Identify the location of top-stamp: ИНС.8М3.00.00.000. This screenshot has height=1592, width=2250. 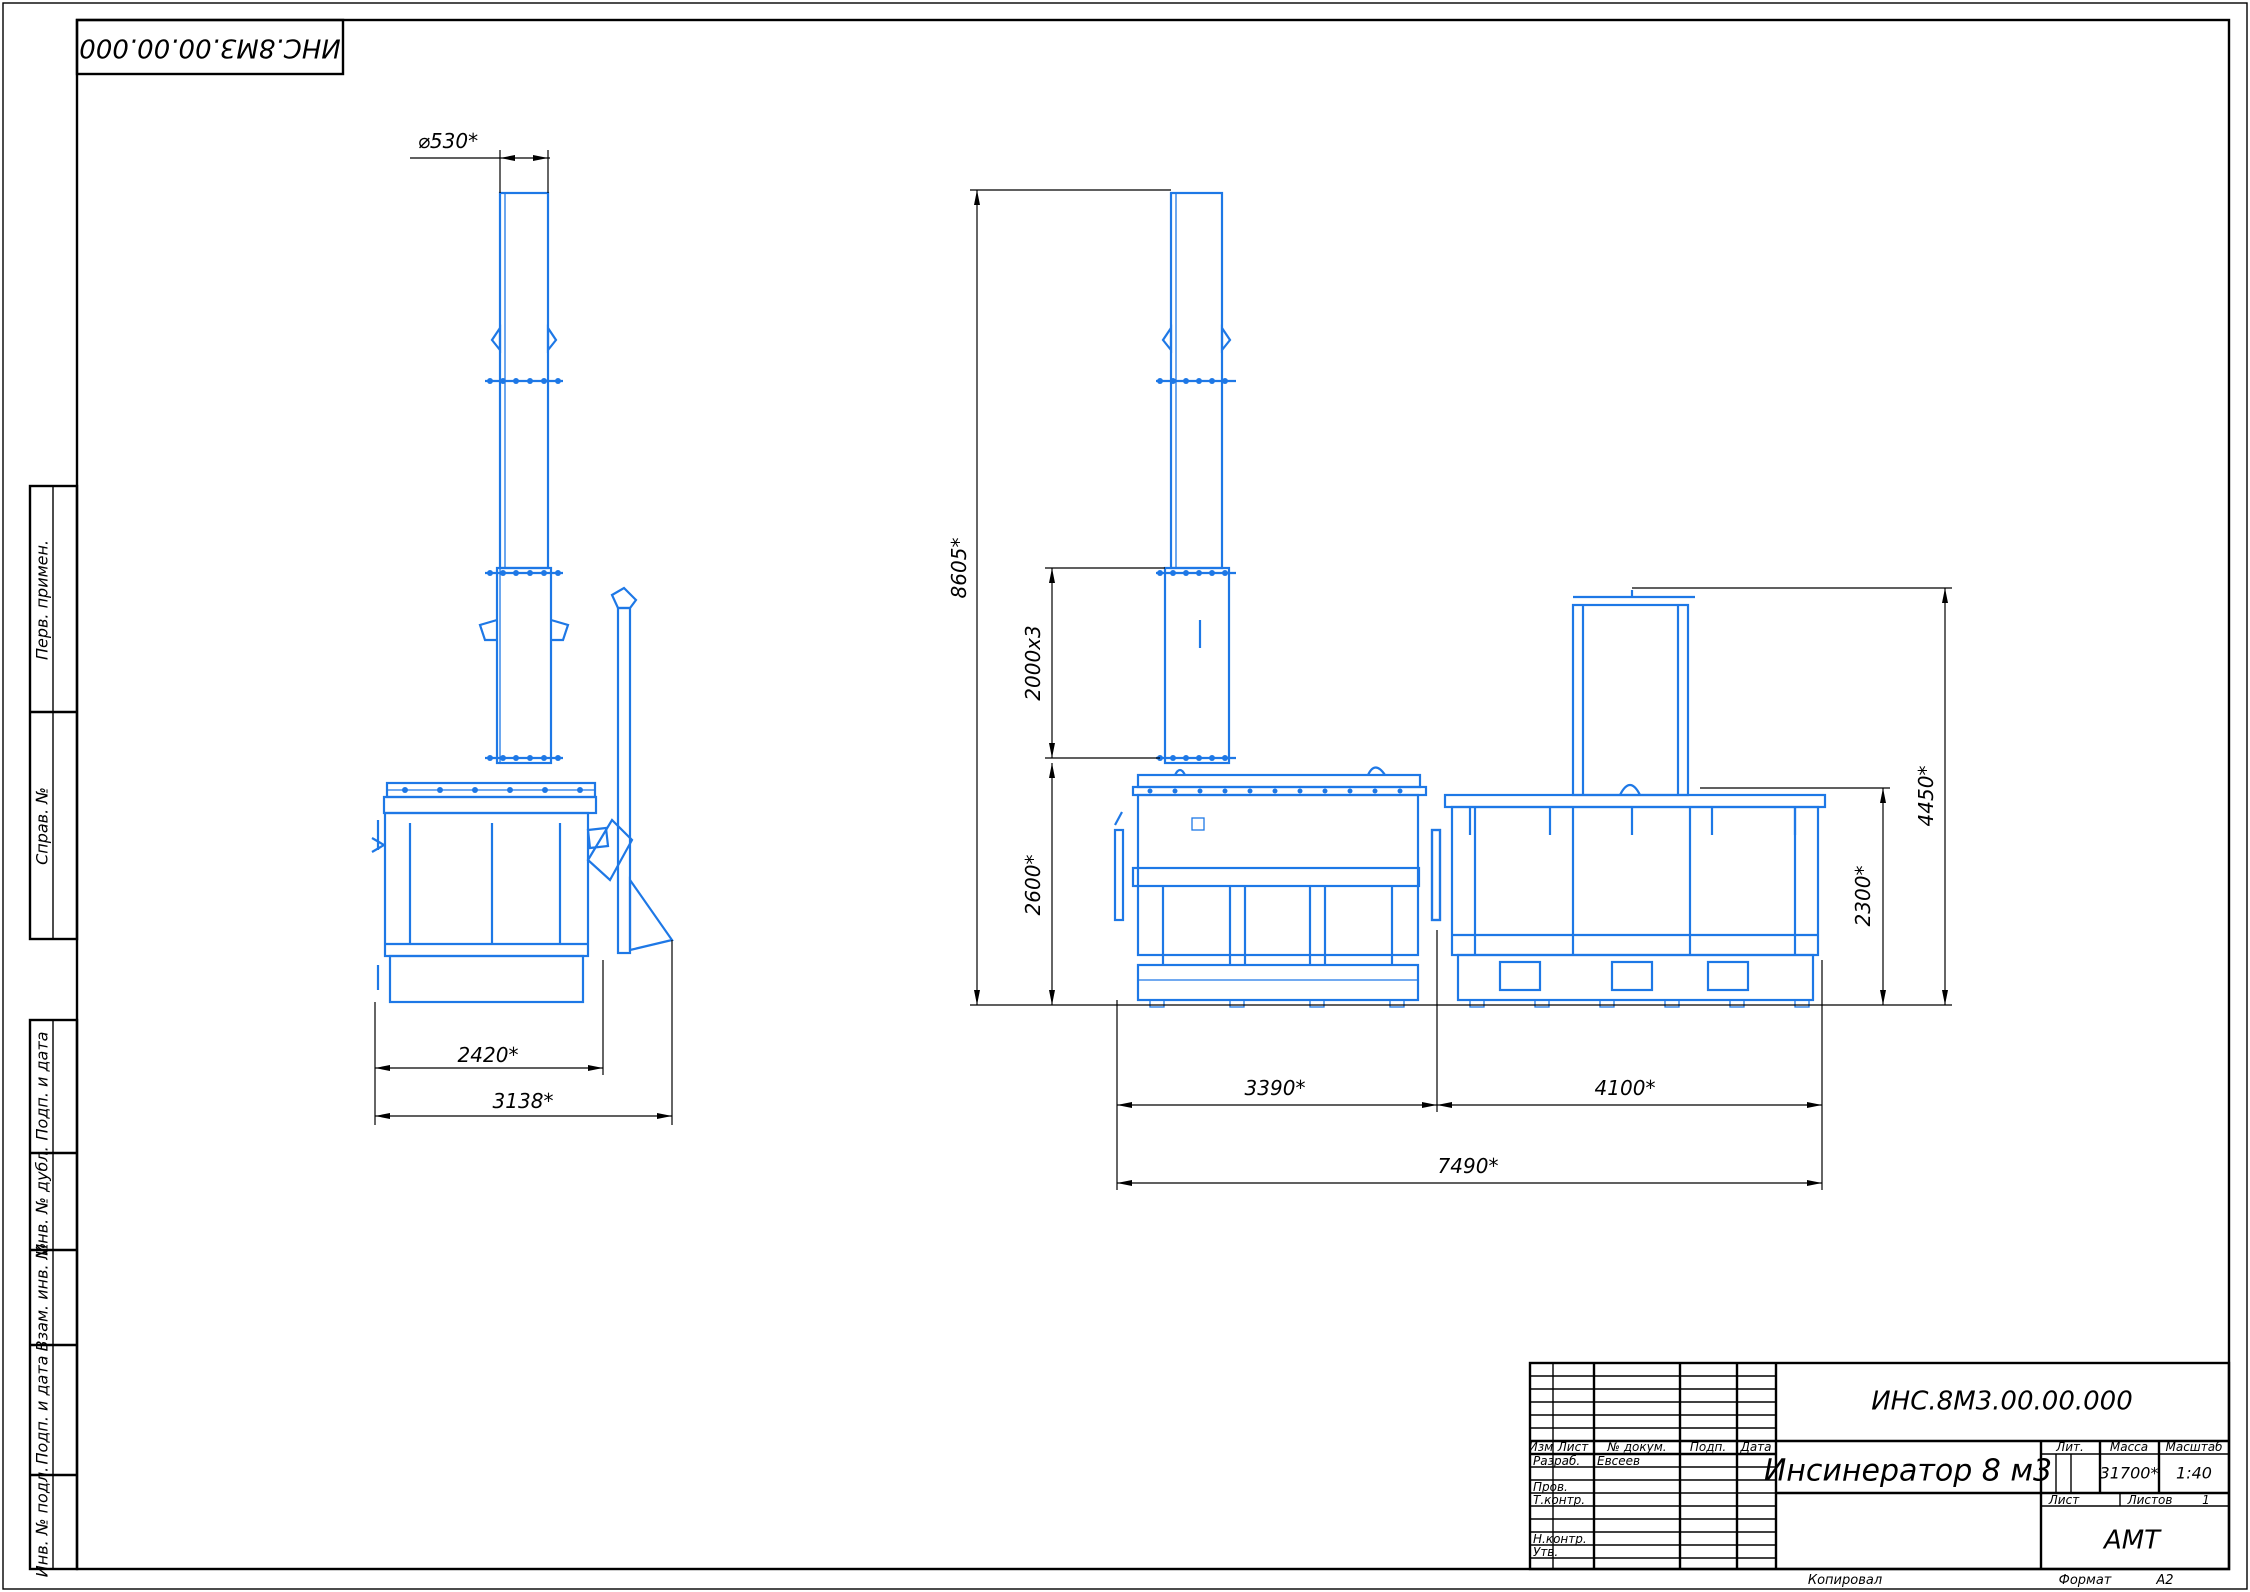
(210, 47).